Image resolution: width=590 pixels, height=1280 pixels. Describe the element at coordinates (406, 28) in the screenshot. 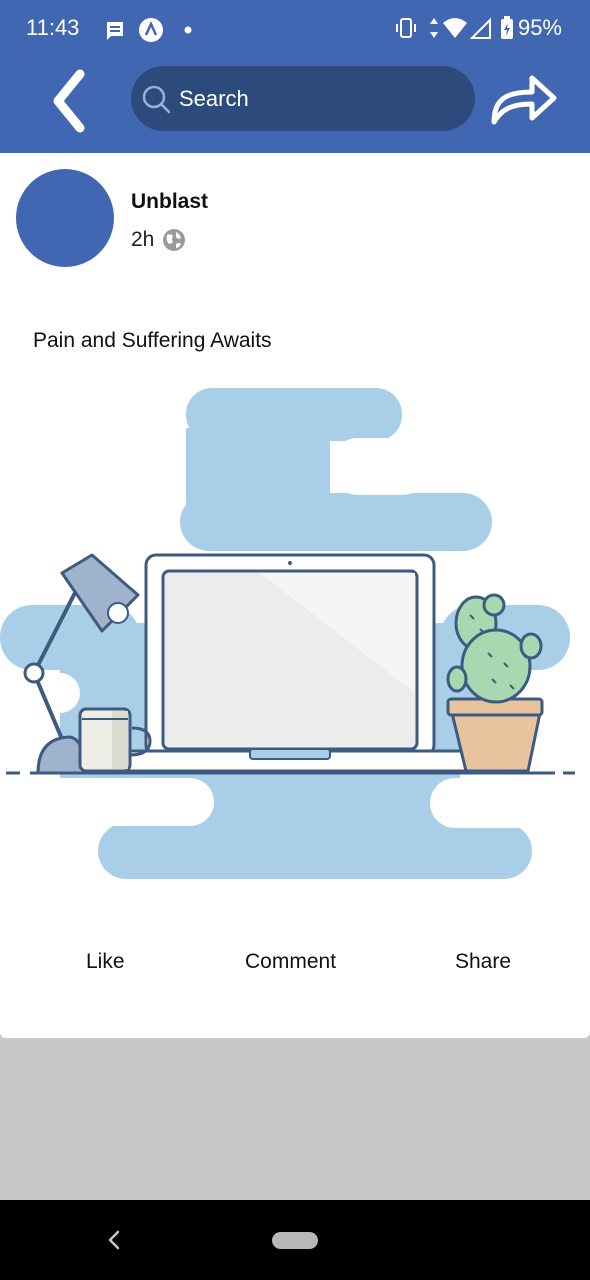

I see `vibrate-icon` at that location.